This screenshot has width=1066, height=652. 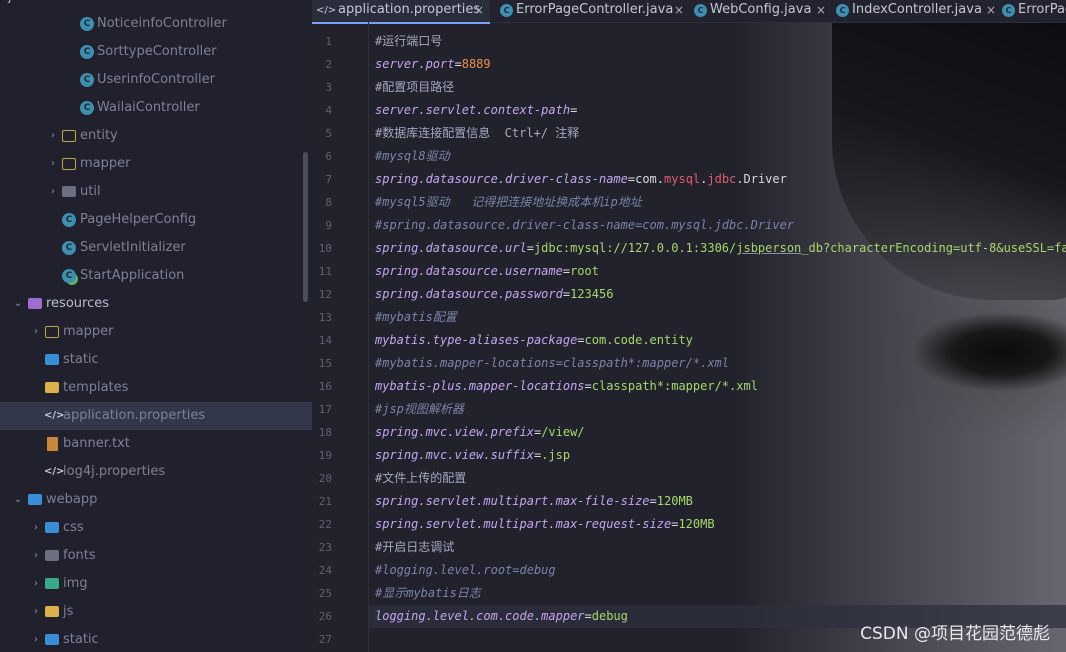 What do you see at coordinates (73, 527) in the screenshot?
I see `tree-item-label: css` at bounding box center [73, 527].